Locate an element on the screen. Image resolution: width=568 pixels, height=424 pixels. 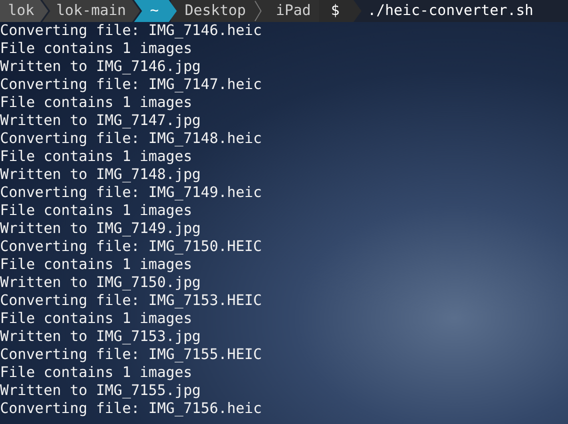
output-line: Written to IMG_7155.jpg is located at coordinates (101, 391).